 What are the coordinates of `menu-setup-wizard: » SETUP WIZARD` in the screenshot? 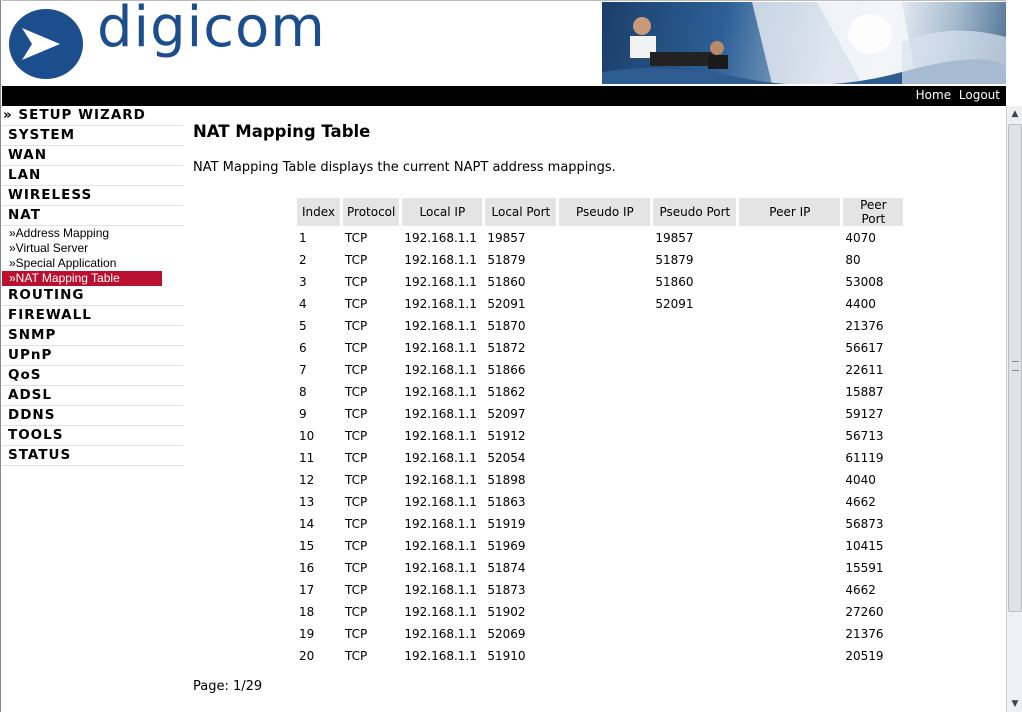 It's located at (92, 116).